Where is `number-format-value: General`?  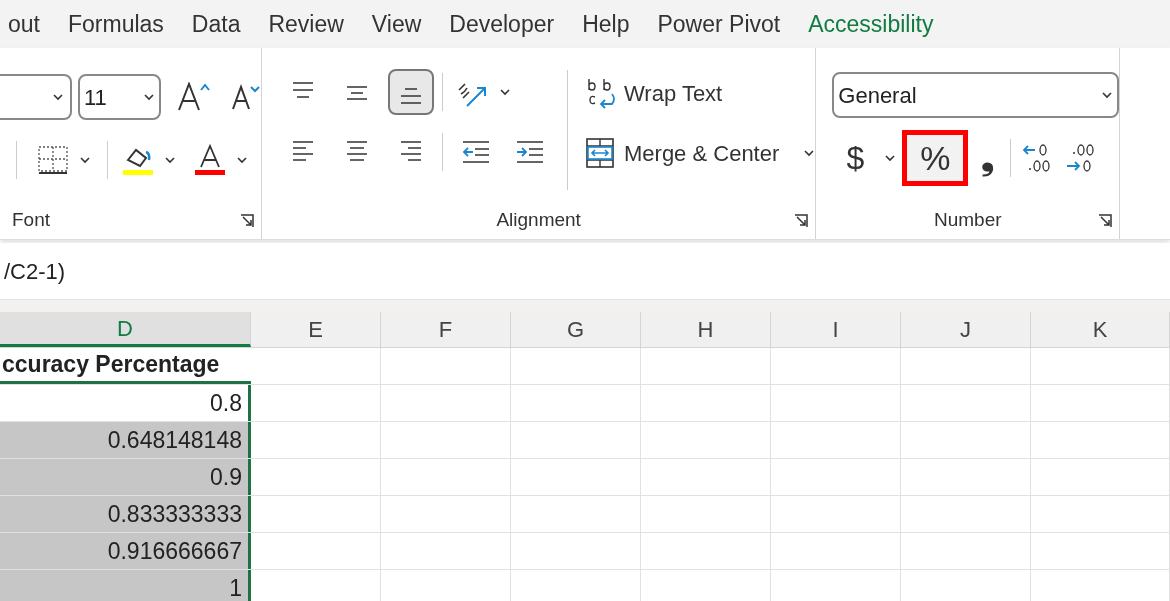 number-format-value: General is located at coordinates (877, 95).